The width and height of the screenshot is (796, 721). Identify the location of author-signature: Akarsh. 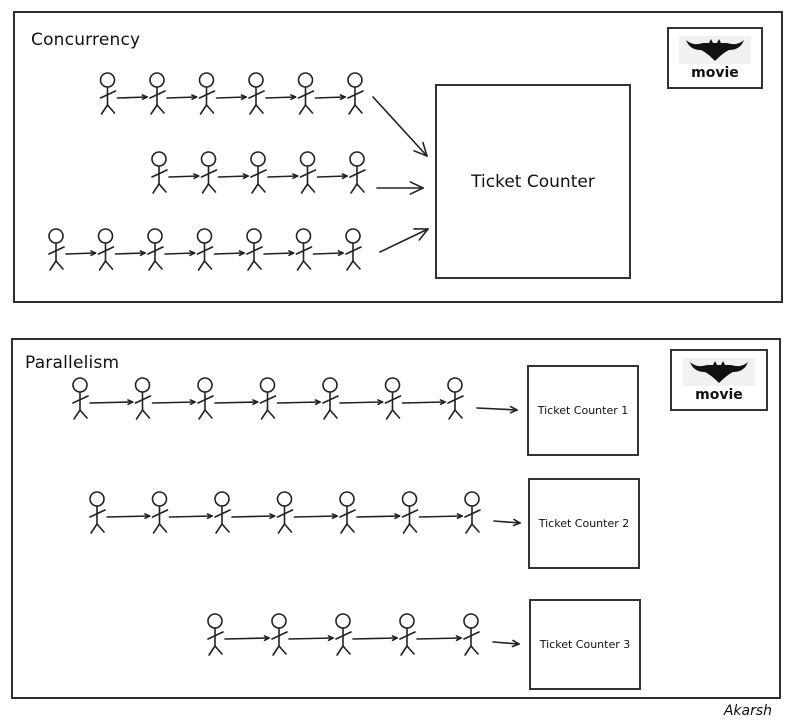
(747, 711).